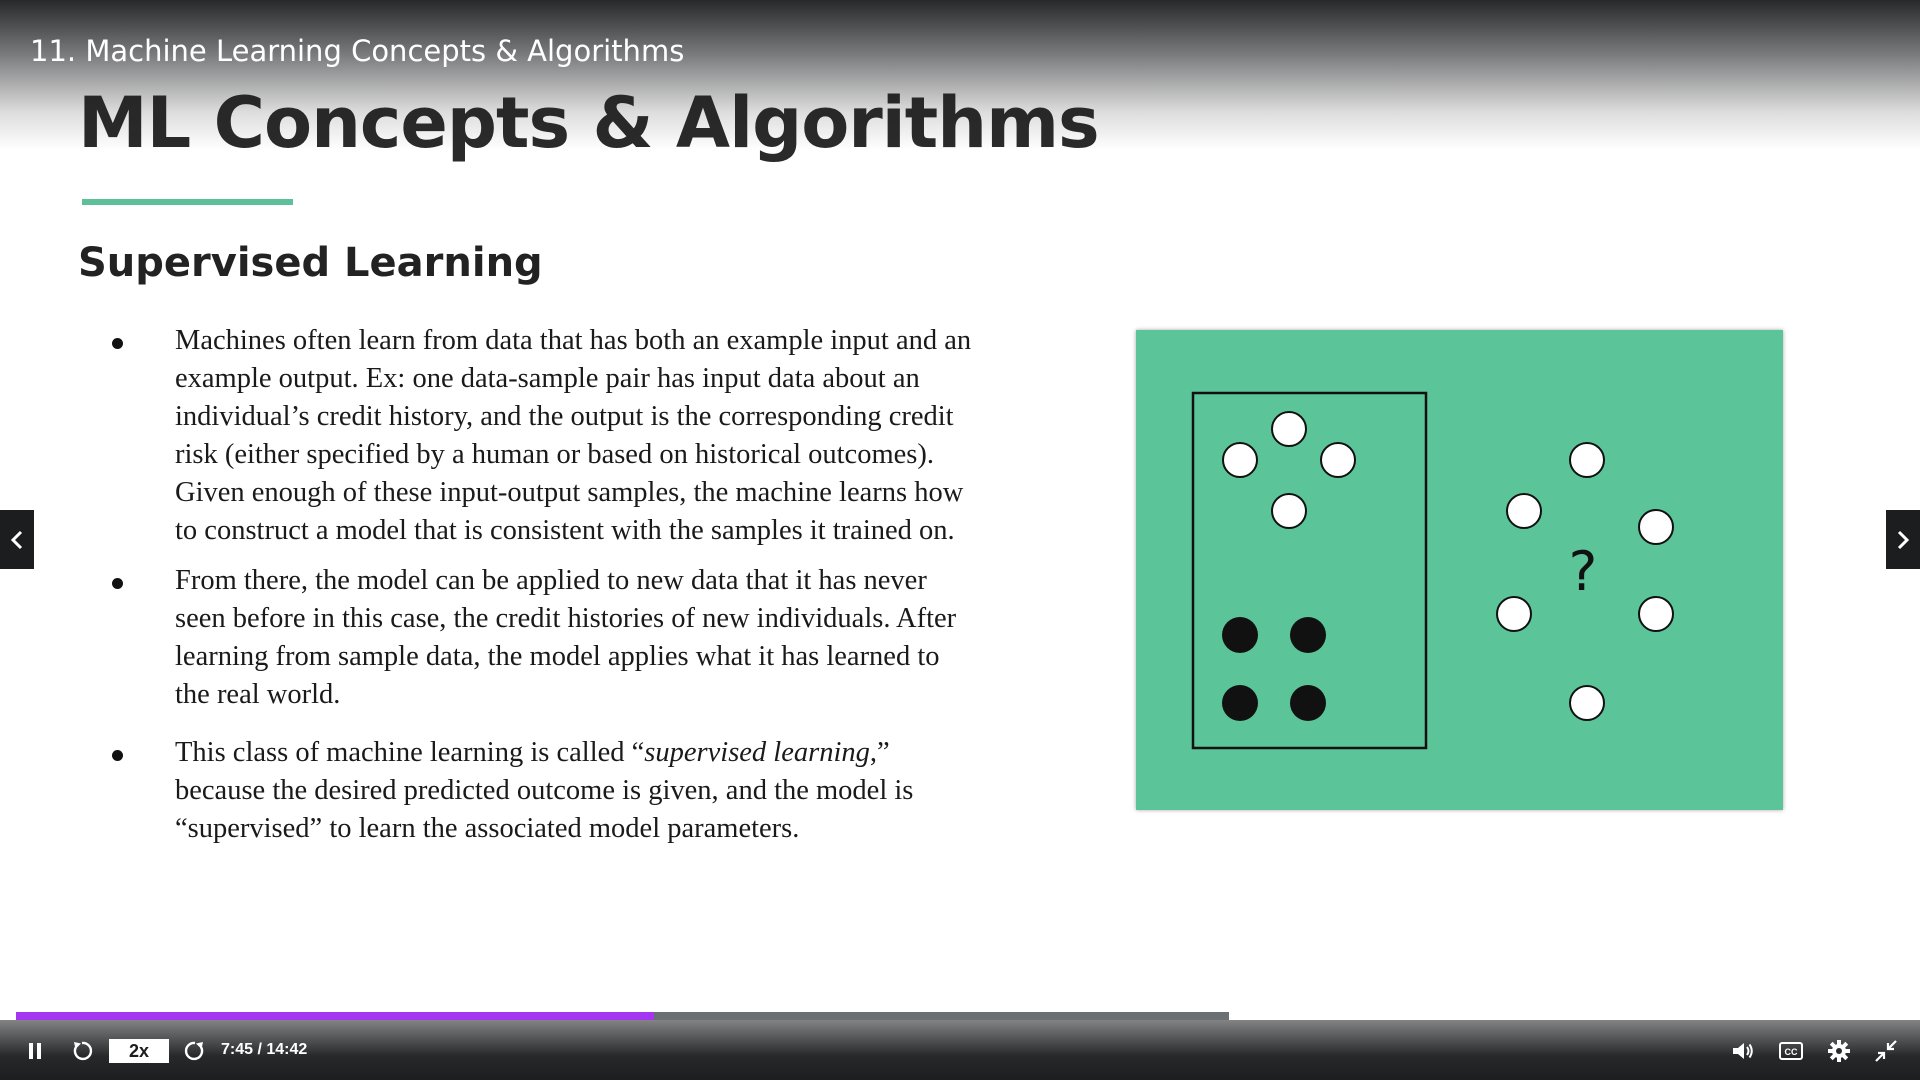 This screenshot has width=1920, height=1080. I want to click on exit-fullscreen-button, so click(1886, 1051).